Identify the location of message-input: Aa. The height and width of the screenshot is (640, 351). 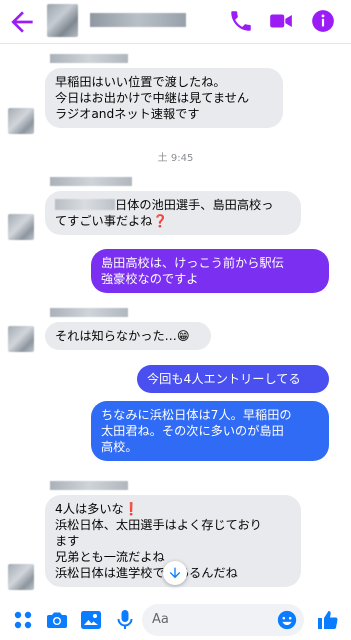
(223, 620).